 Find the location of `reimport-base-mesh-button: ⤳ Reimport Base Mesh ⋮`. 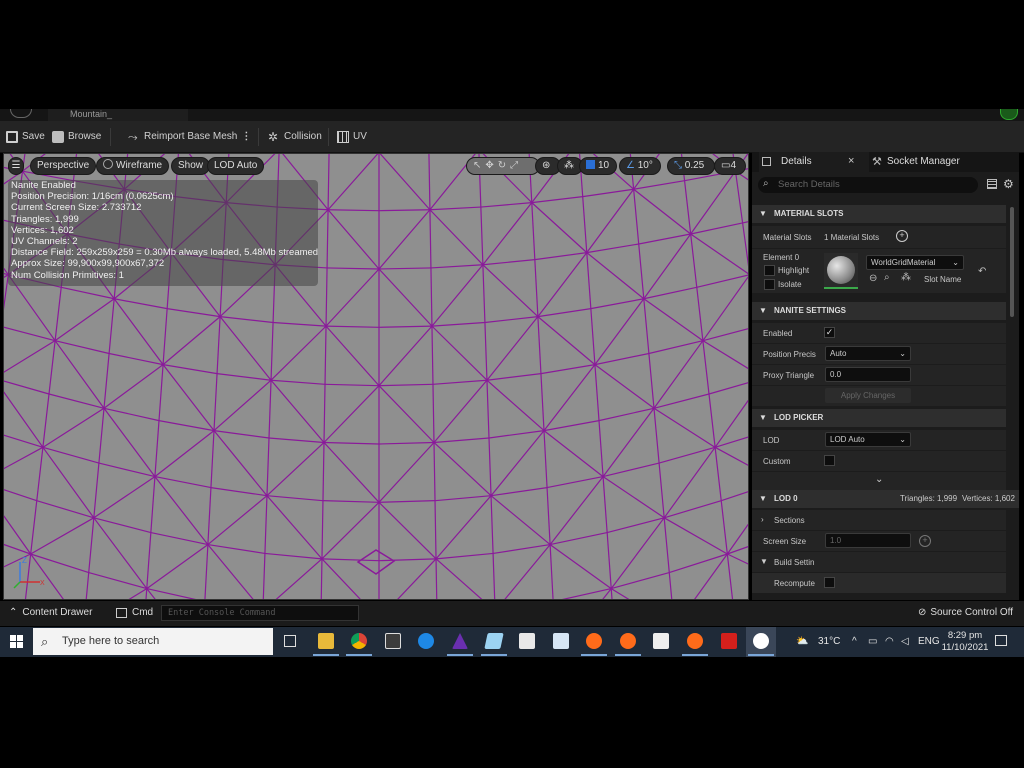

reimport-base-mesh-button: ⤳ Reimport Base Mesh ⋮ is located at coordinates (189, 136).